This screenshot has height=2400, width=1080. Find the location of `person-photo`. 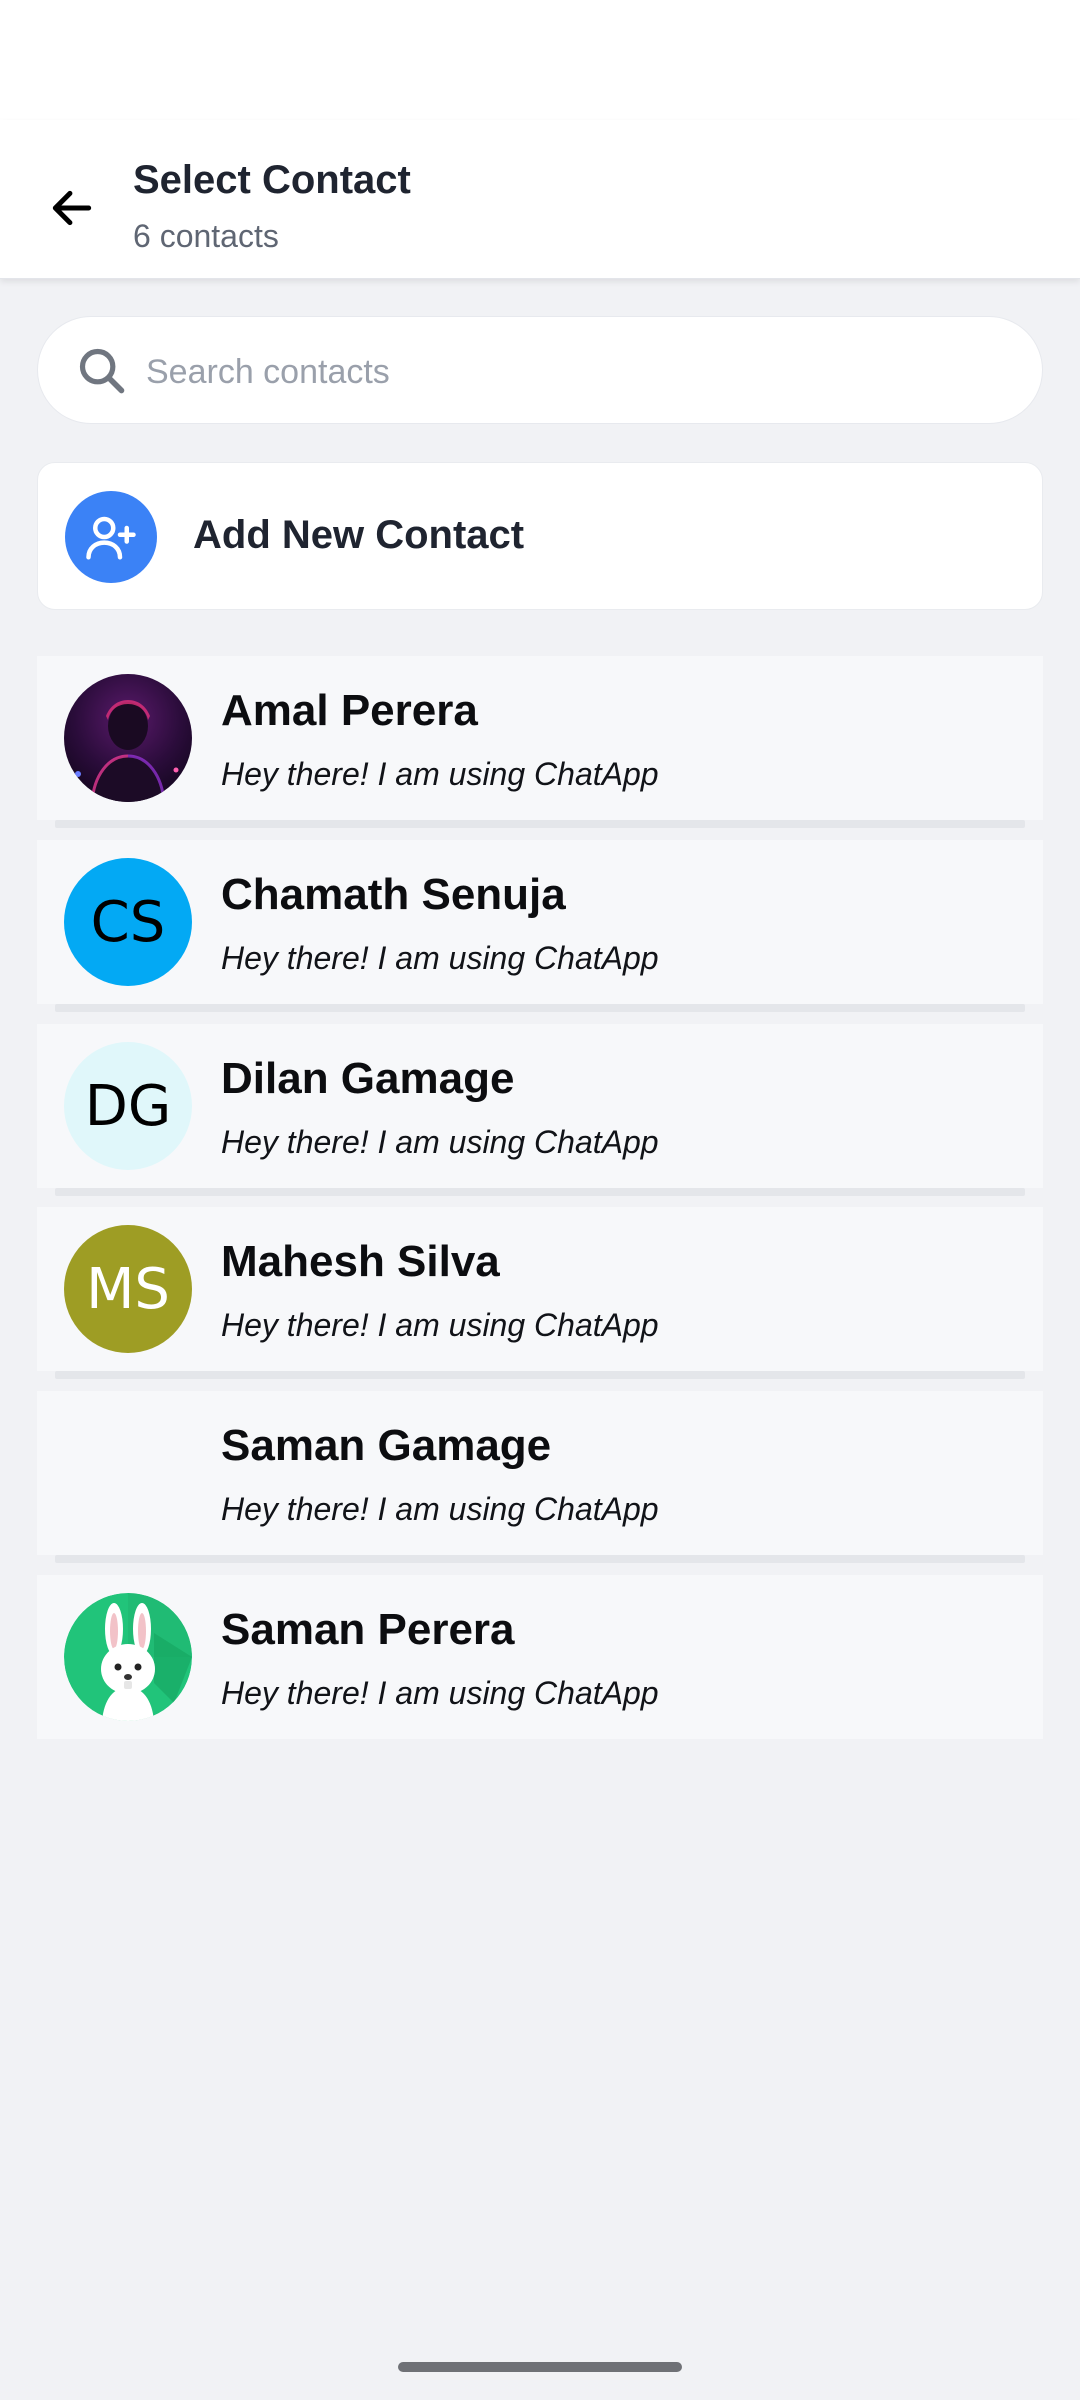

person-photo is located at coordinates (128, 738).